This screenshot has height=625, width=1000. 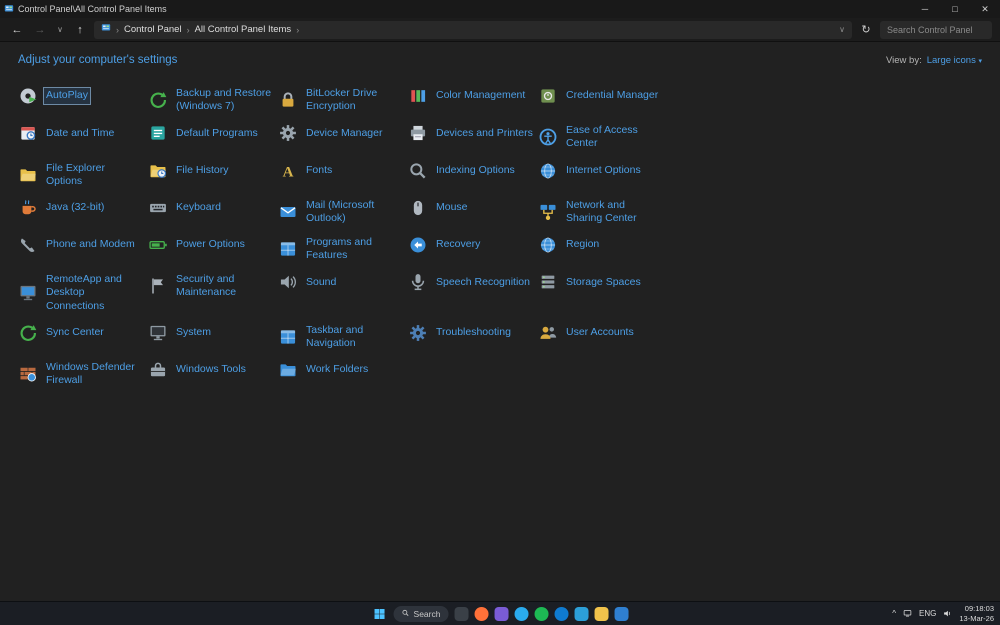 I want to click on taskbar-search: Search, so click(x=421, y=613).